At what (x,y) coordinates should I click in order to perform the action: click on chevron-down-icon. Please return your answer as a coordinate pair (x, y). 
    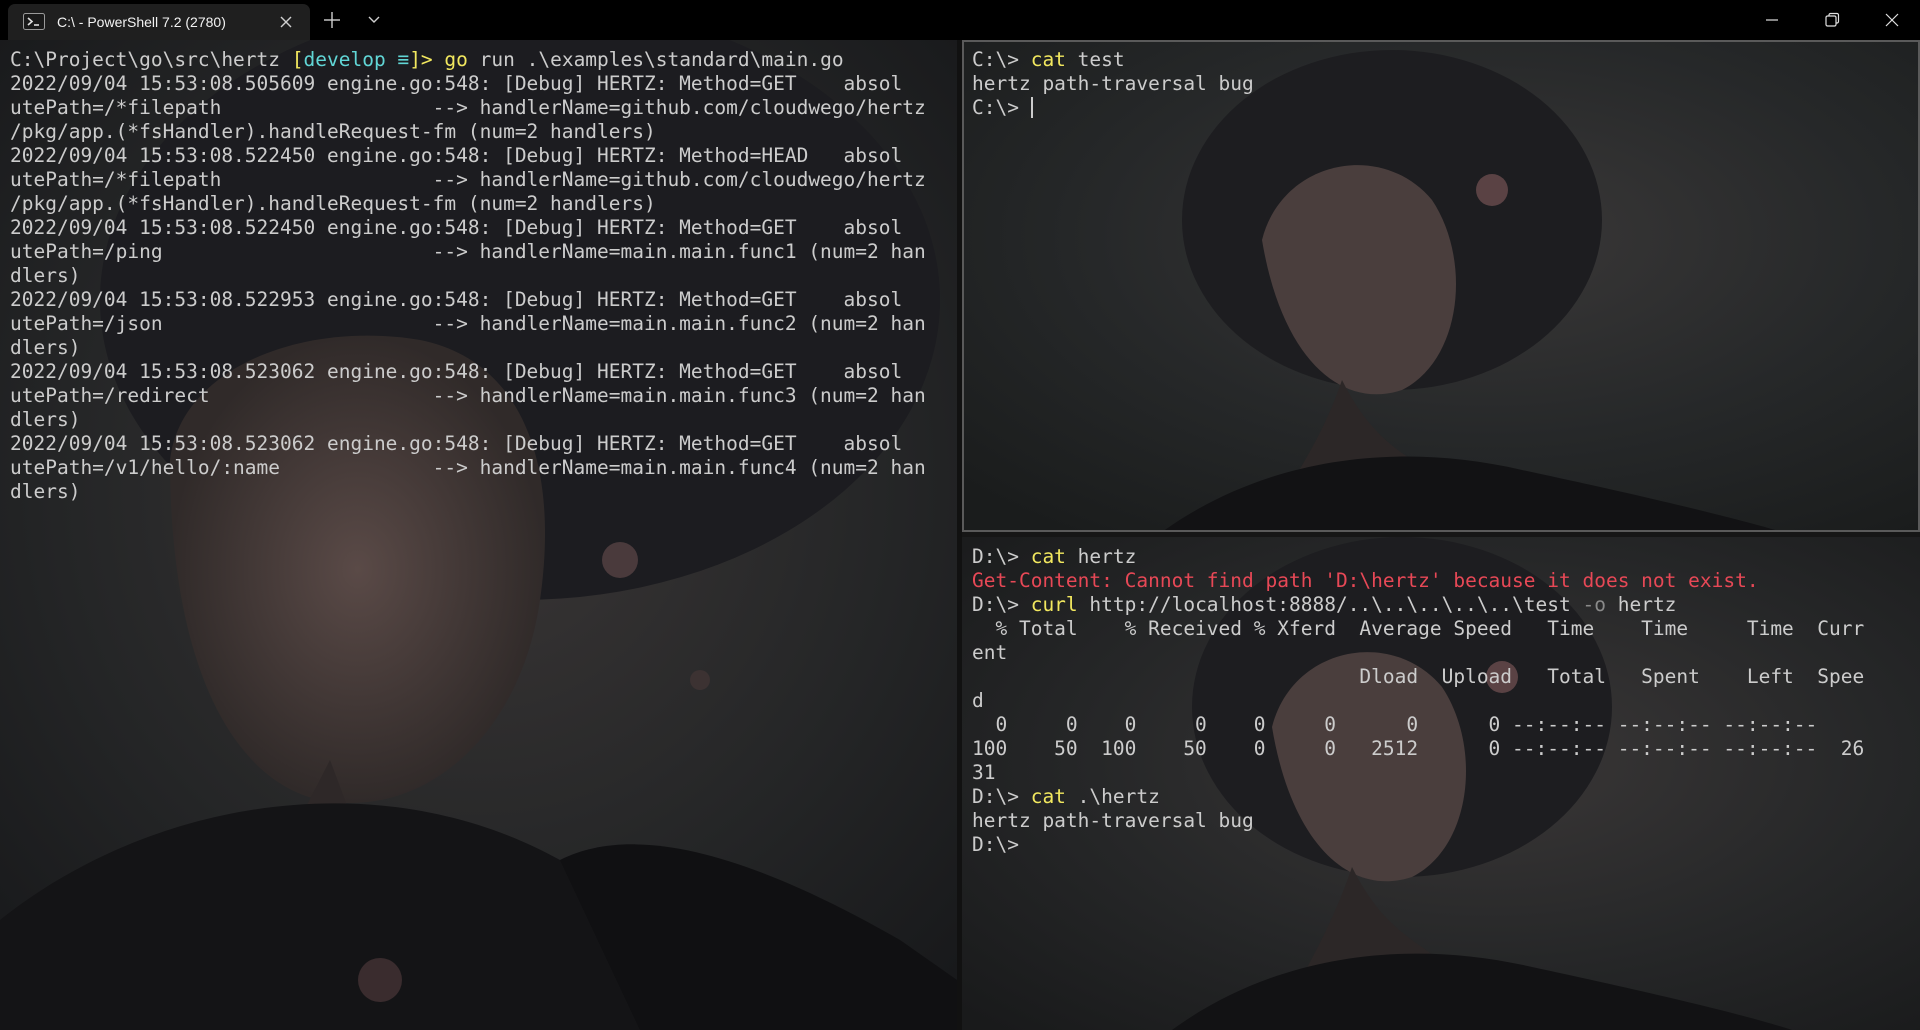
    Looking at the image, I should click on (374, 20).